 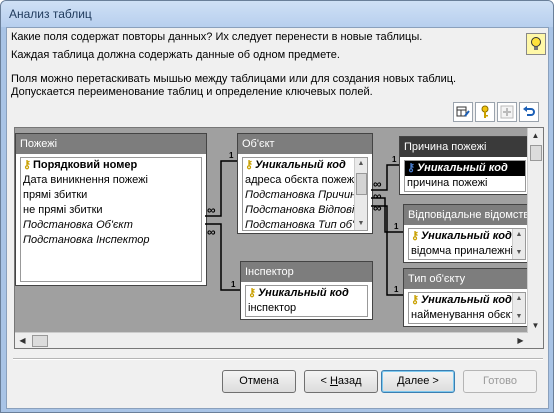 I want to click on panel-vertical-scrollbar: ▲ ▼, so click(x=535, y=230).